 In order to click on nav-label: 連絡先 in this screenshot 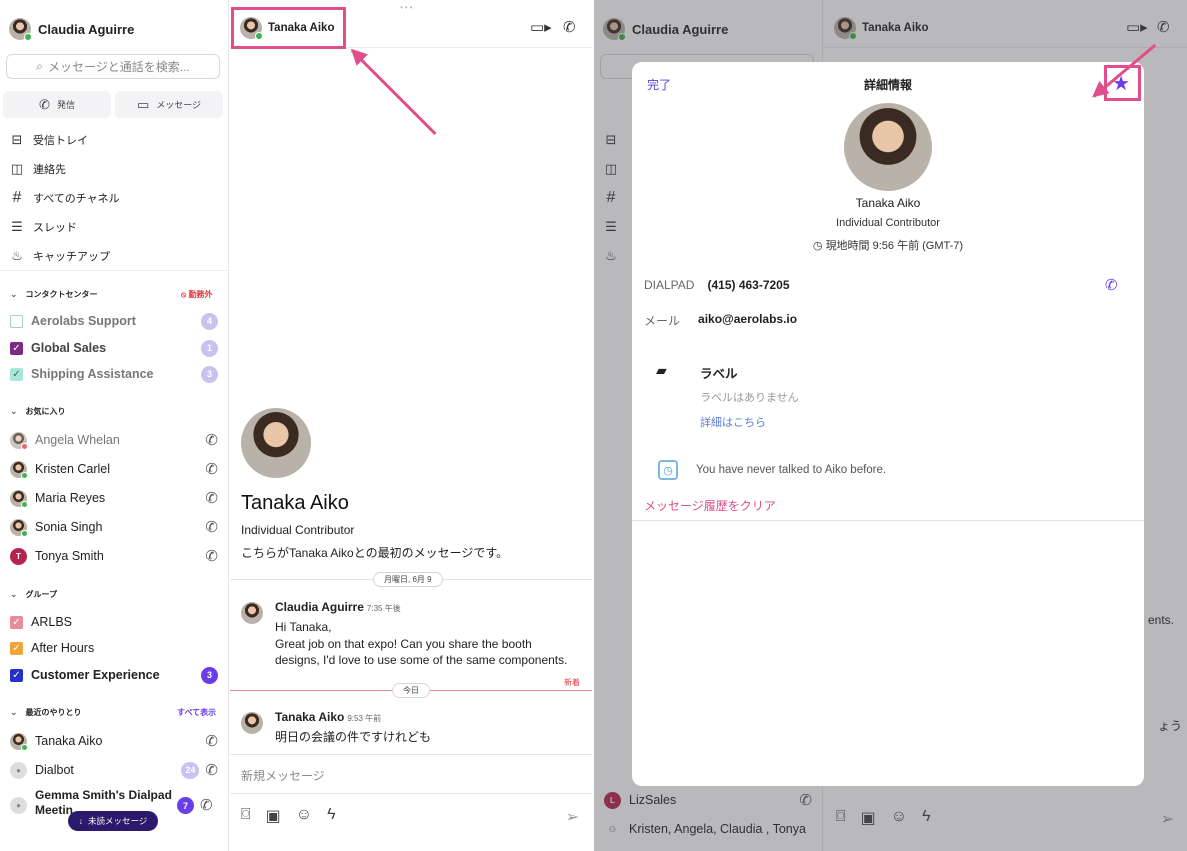, I will do `click(49, 170)`.